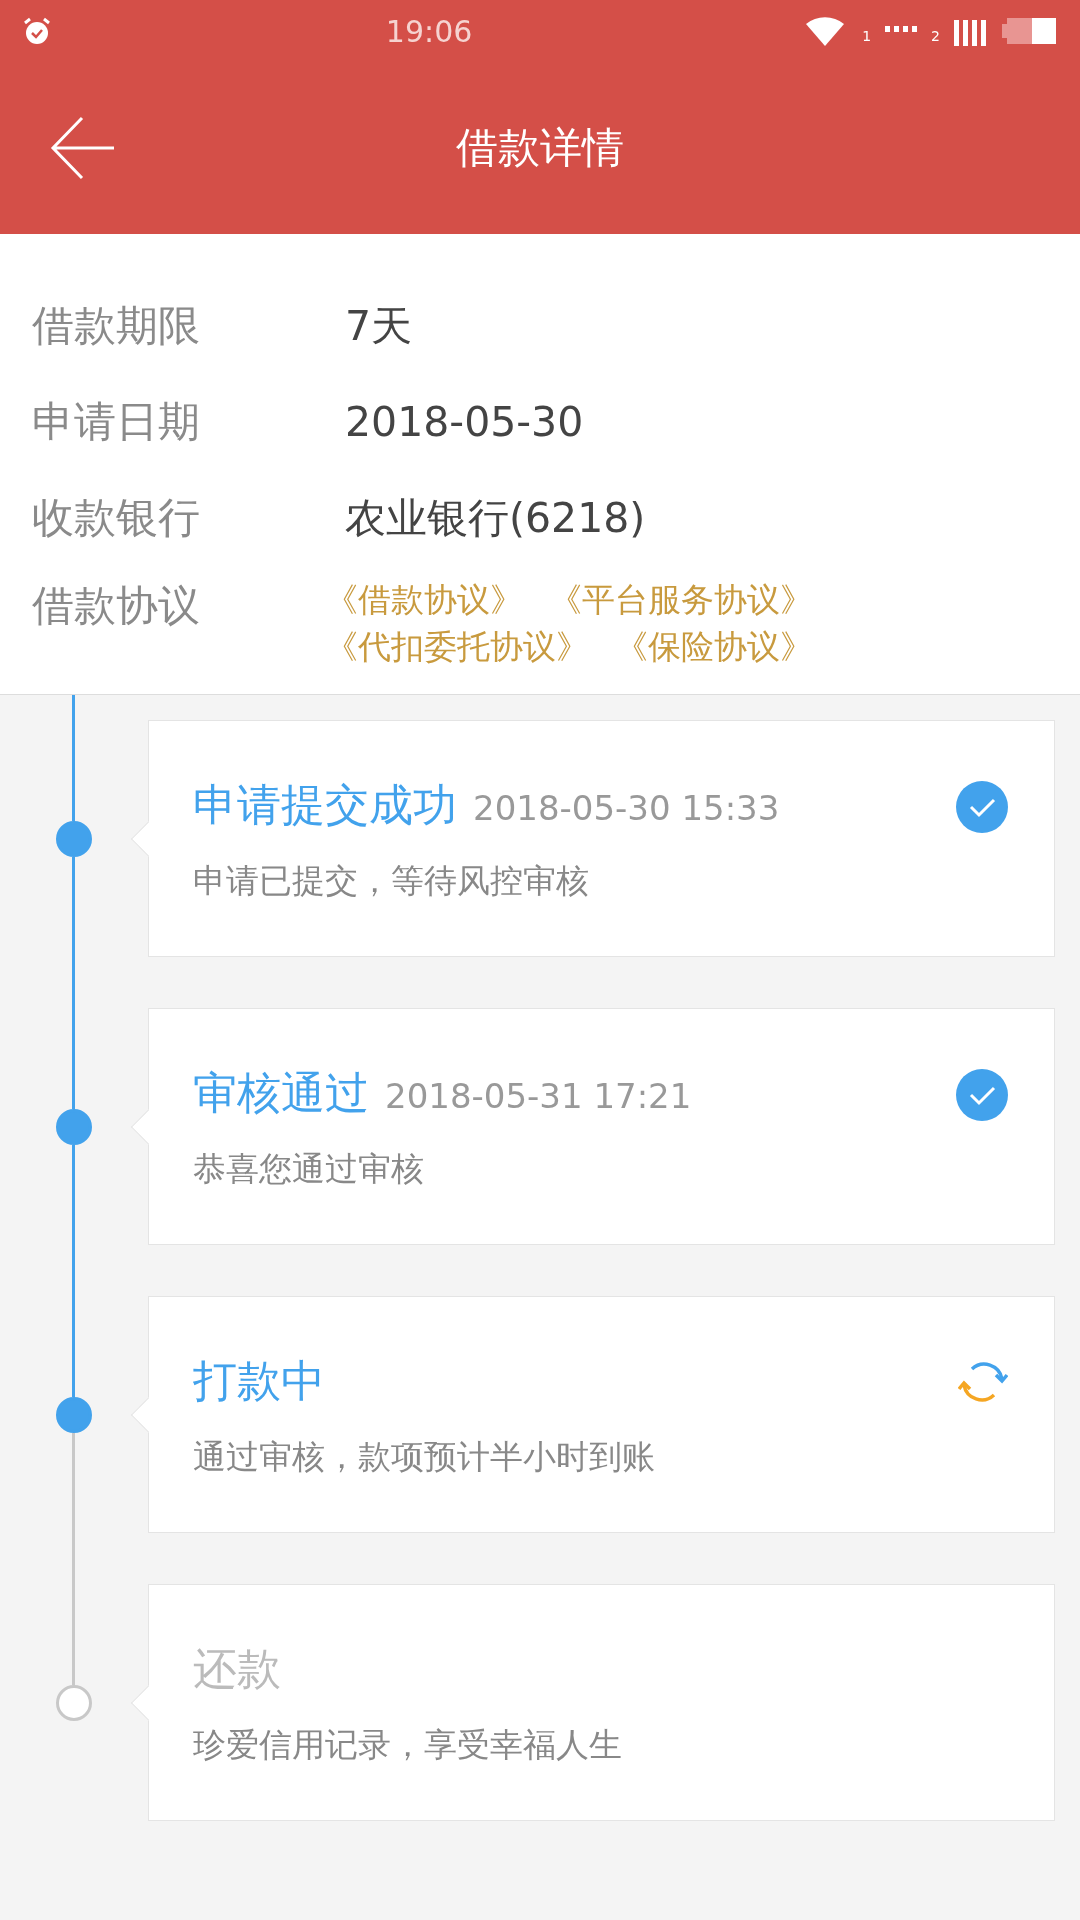 This screenshot has height=1920, width=1080. Describe the element at coordinates (116, 518) in the screenshot. I see `detail-label: 收款银行` at that location.